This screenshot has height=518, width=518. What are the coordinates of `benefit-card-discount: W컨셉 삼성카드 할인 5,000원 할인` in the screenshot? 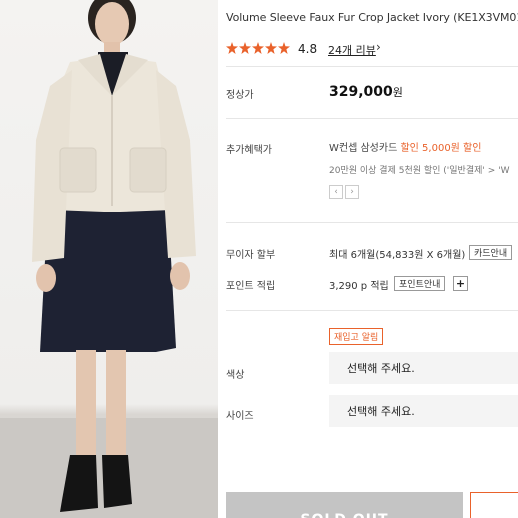 It's located at (405, 146).